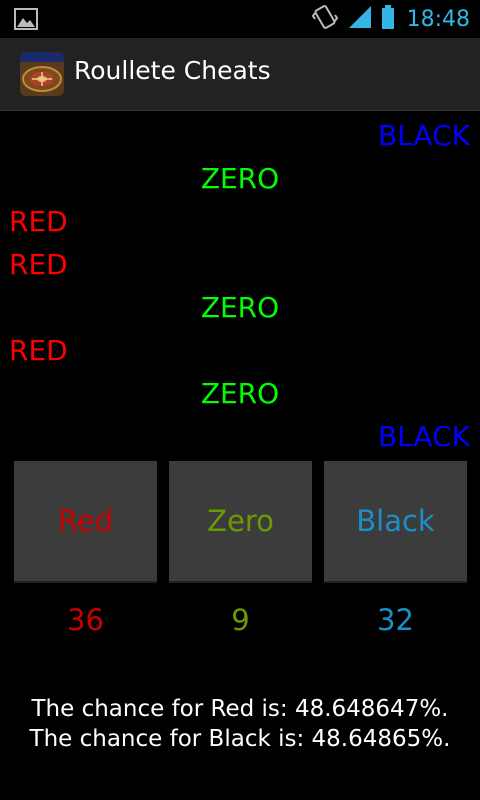 This screenshot has height=800, width=480. Describe the element at coordinates (240, 709) in the screenshot. I see `red-chance-text: The chance for Red is: 48.648647%.` at that location.